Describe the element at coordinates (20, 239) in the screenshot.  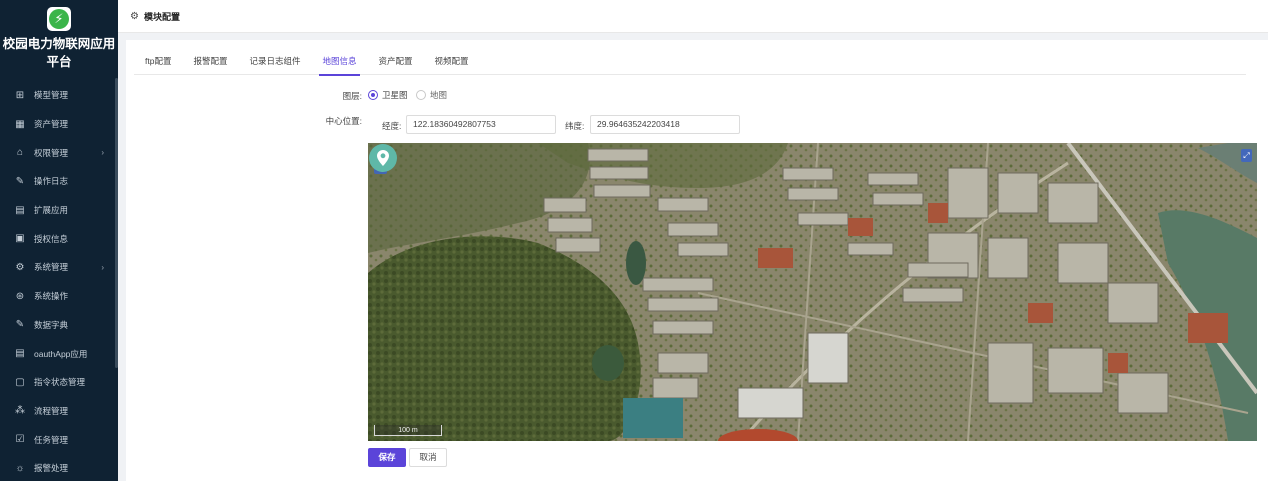
I see `document-icon: ▣` at that location.